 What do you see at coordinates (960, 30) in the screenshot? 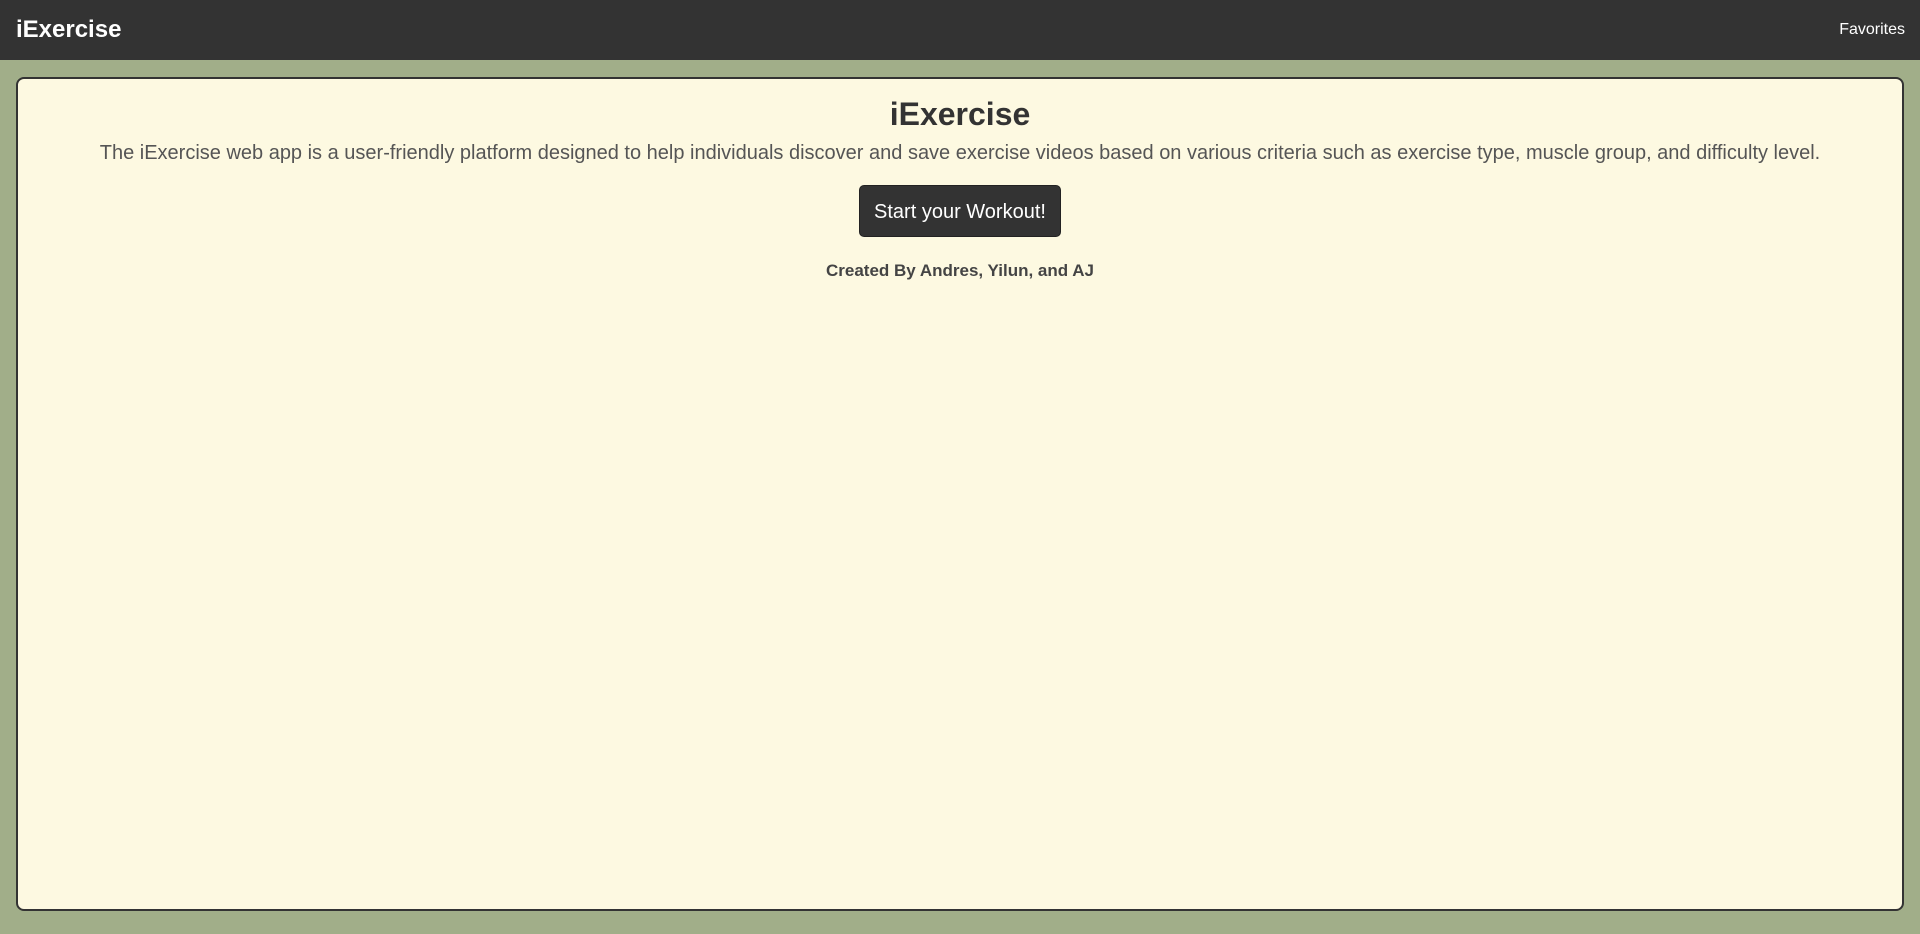
I see `top-navbar: iExercise Favorites` at bounding box center [960, 30].